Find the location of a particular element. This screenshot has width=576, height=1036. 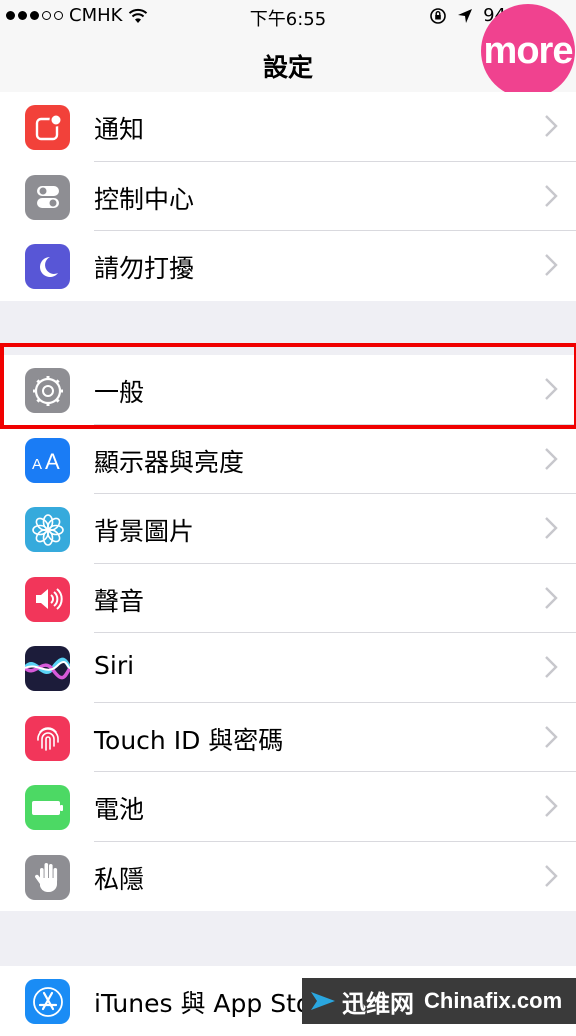

settings-row-label: 請勿打擾 is located at coordinates (144, 268).